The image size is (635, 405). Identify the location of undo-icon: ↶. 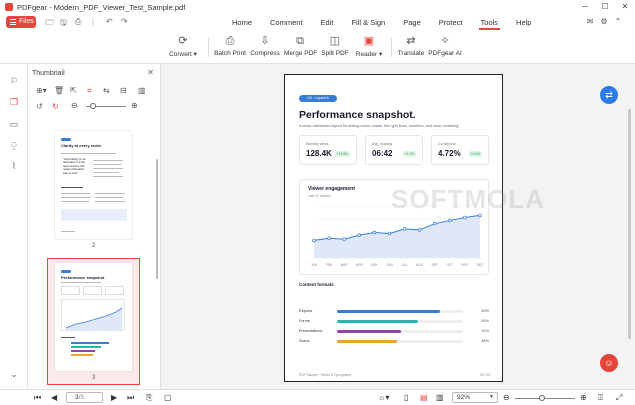
(109, 21).